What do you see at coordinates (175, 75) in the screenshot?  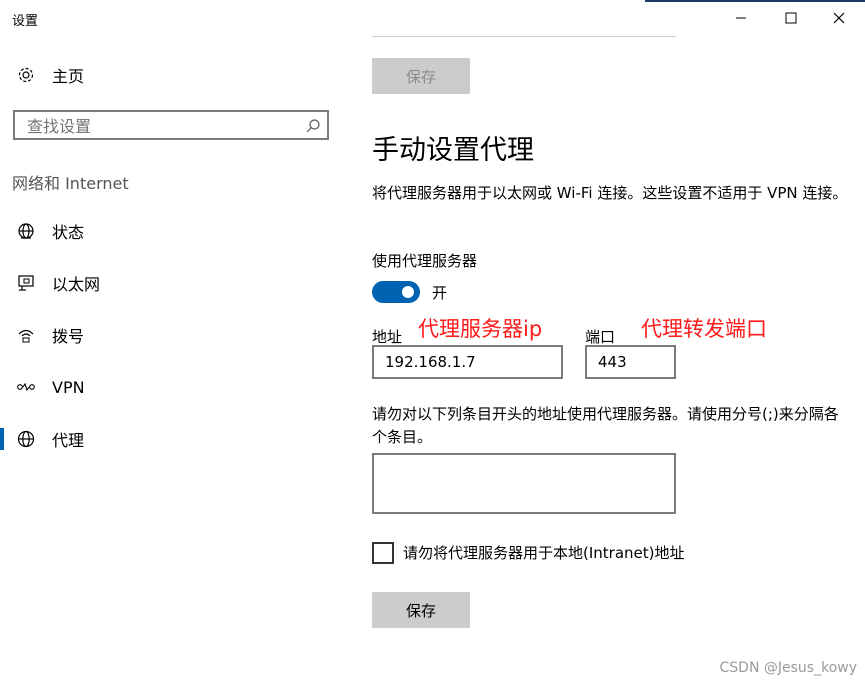 I see `sidebar-item-home: 主页` at bounding box center [175, 75].